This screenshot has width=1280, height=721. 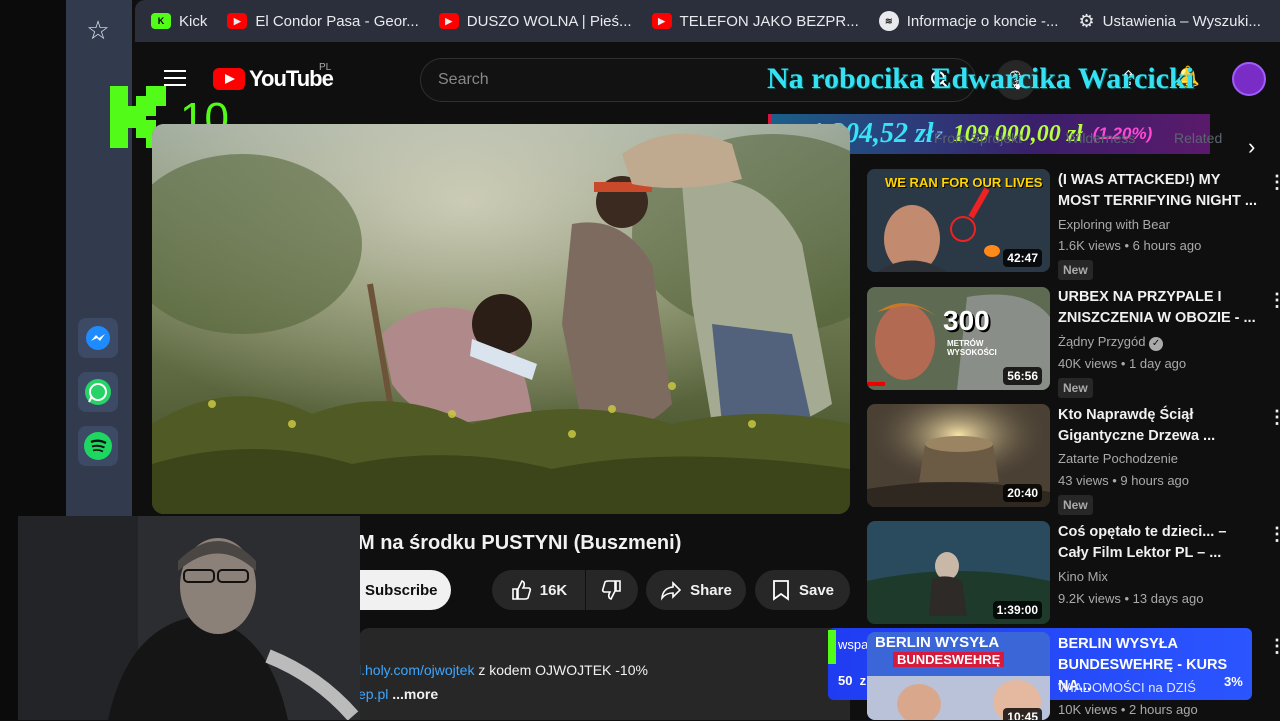 What do you see at coordinates (1017, 610) in the screenshot?
I see `video-duration: 1:39:00` at bounding box center [1017, 610].